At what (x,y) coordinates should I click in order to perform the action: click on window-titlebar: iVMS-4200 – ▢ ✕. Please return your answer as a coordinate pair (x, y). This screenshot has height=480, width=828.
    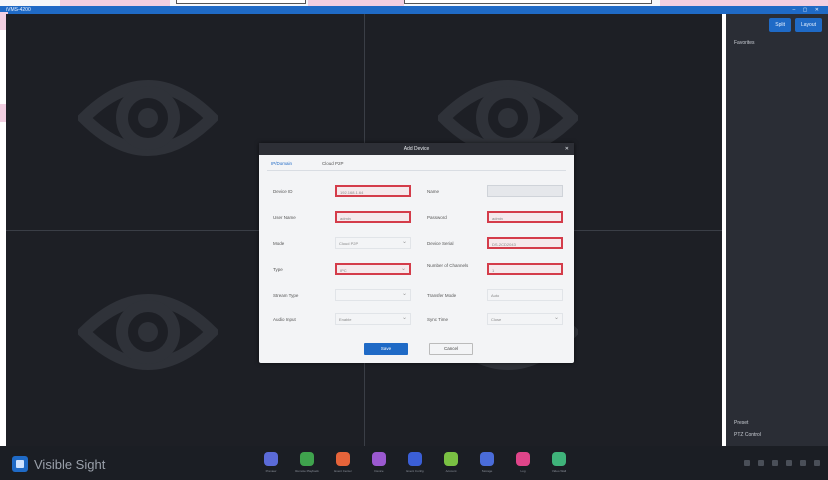
    Looking at the image, I should click on (414, 10).